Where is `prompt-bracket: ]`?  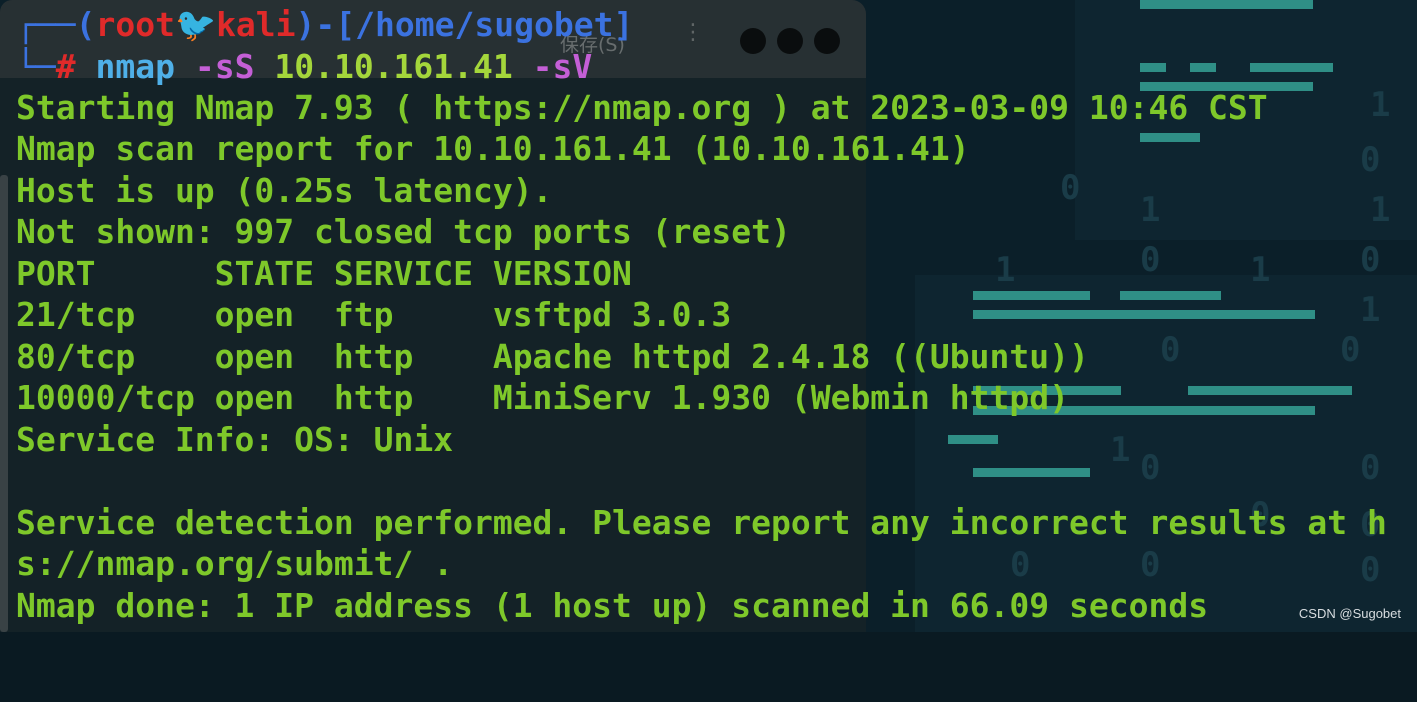
prompt-bracket: ] is located at coordinates (623, 24).